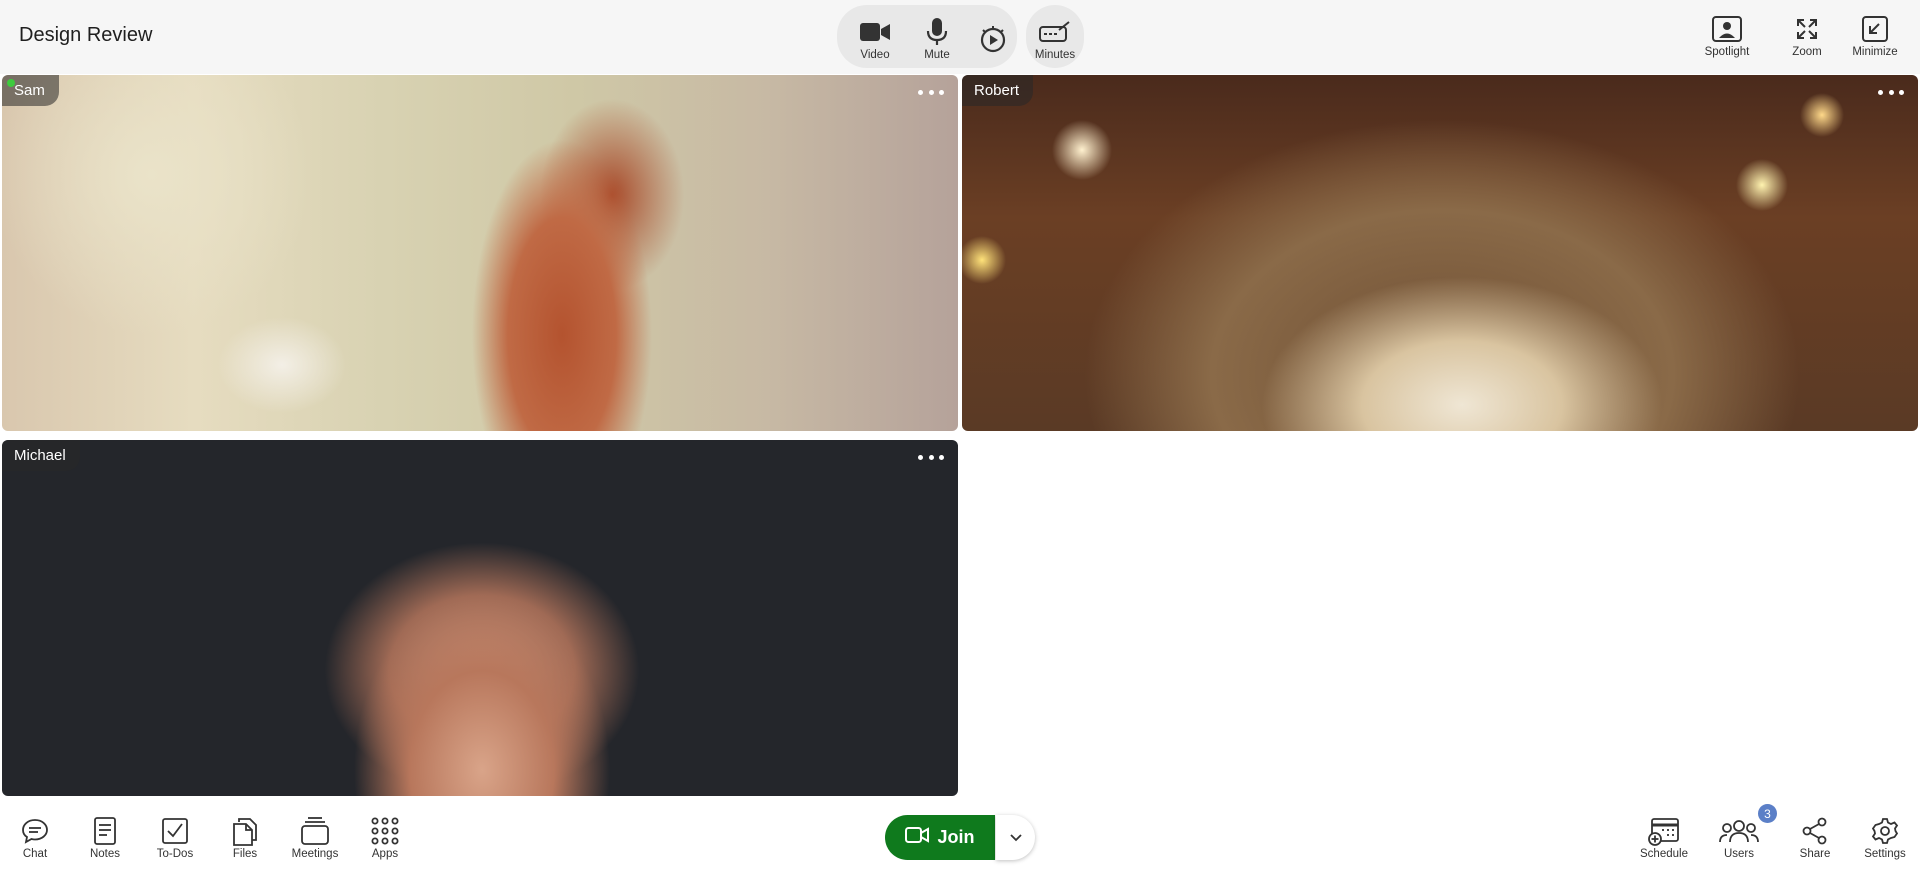  Describe the element at coordinates (956, 837) in the screenshot. I see `join-label: Join` at that location.